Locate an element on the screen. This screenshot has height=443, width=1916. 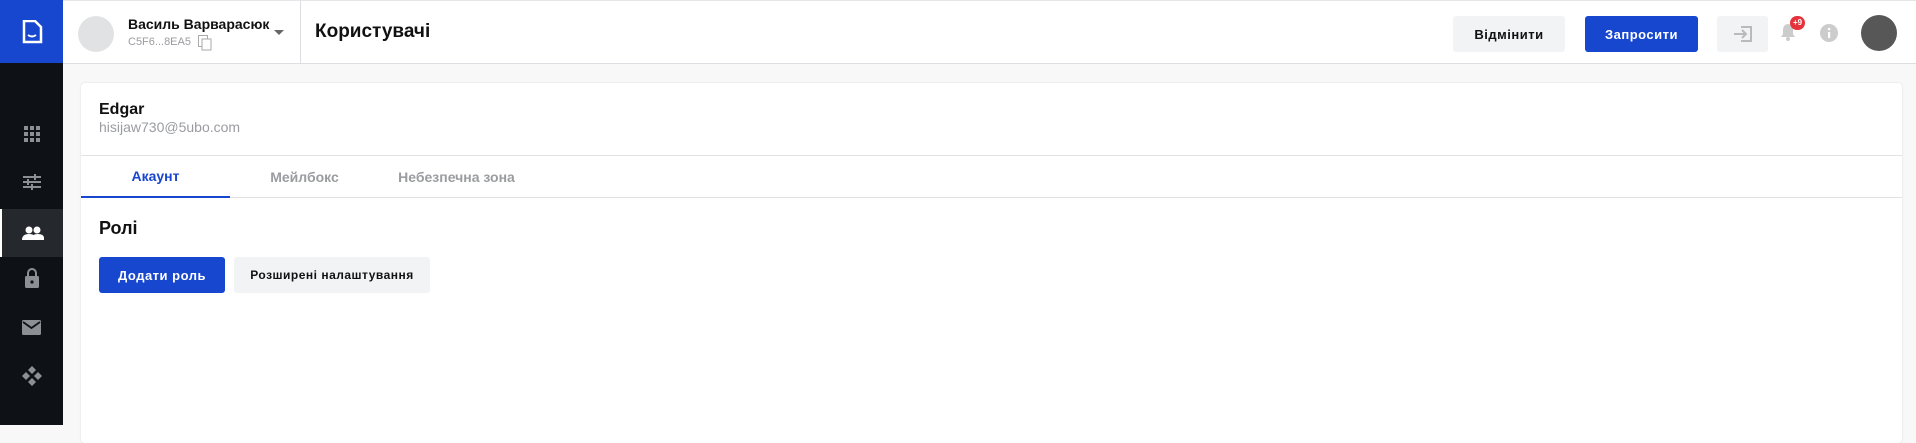
sign-in-icon is located at coordinates (1742, 34).